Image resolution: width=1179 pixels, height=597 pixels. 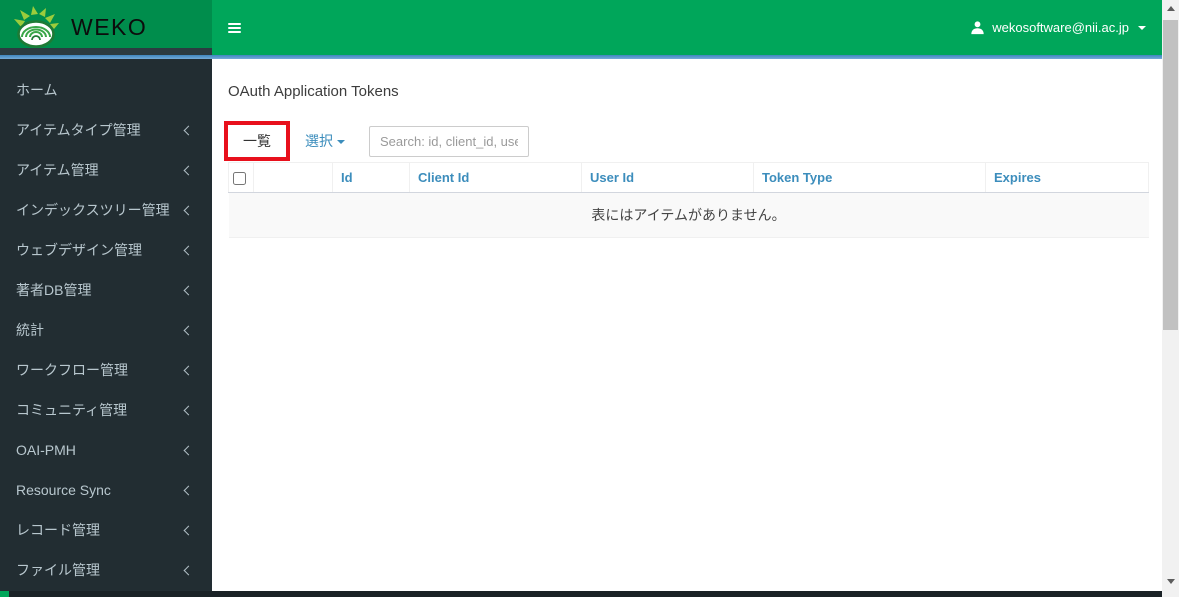 I want to click on logo-underlay, so click(x=106, y=51).